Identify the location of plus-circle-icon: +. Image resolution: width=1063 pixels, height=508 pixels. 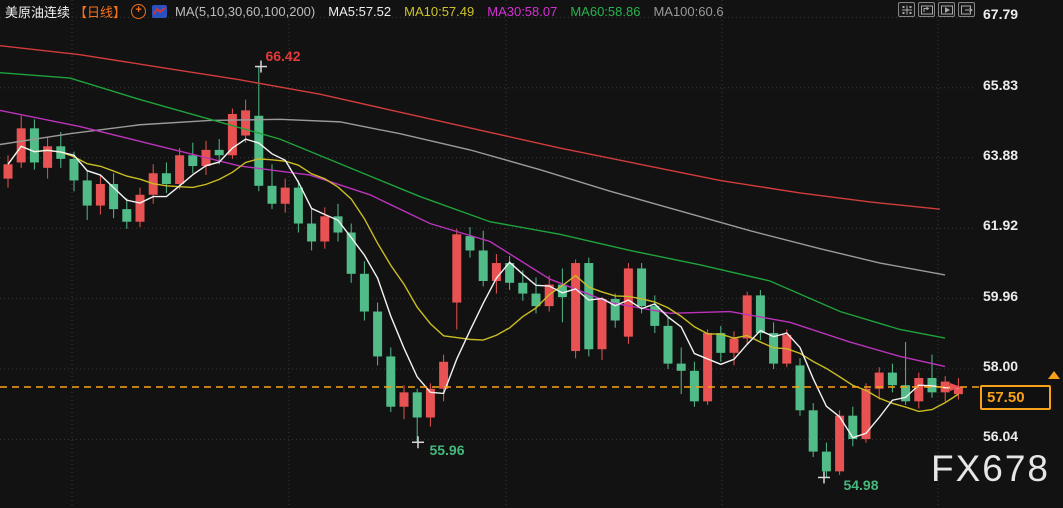
(139, 11).